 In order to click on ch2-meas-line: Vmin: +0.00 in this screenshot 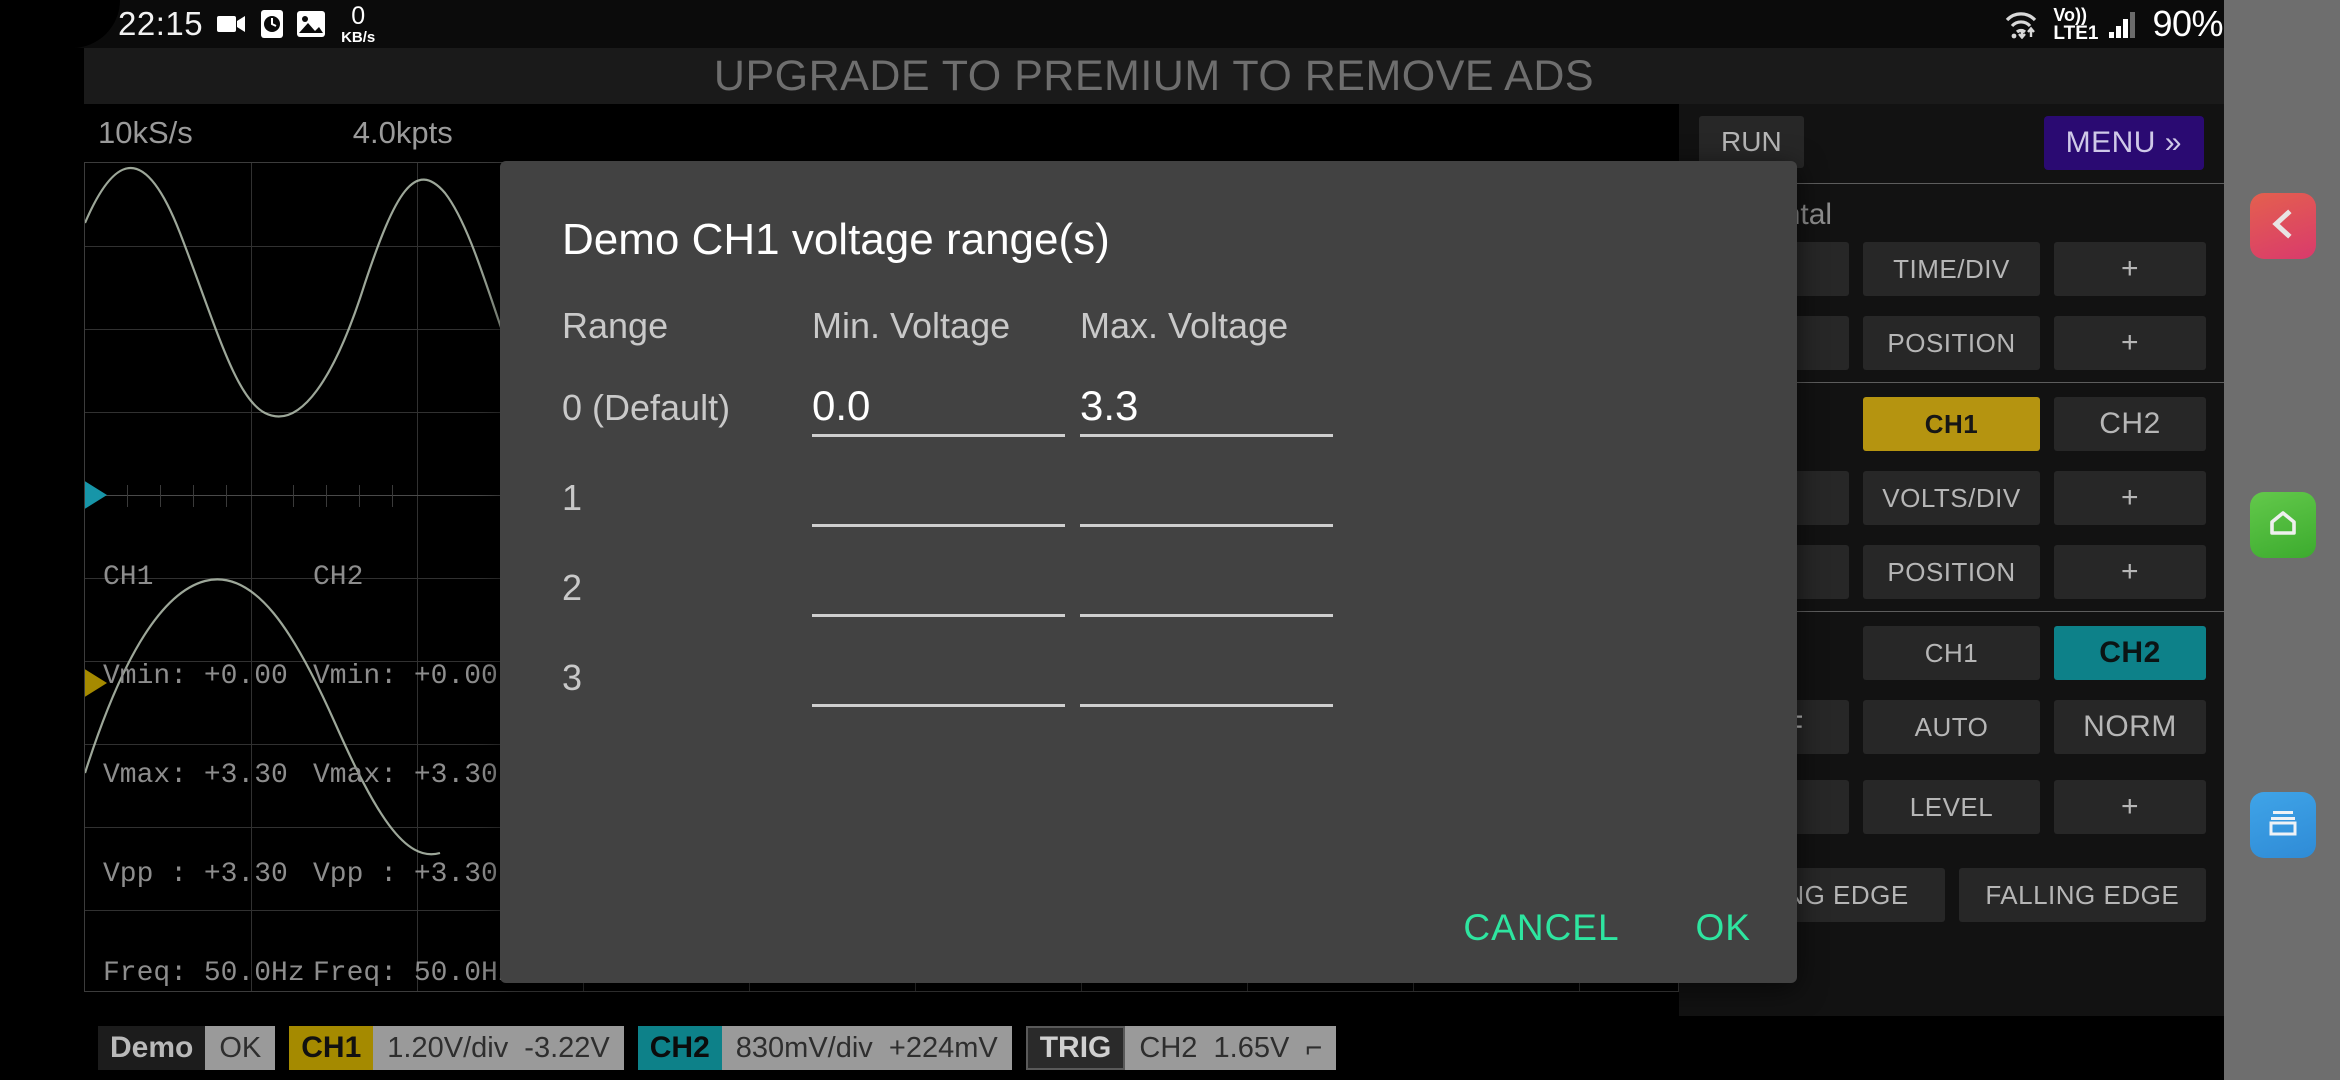, I will do `click(405, 676)`.